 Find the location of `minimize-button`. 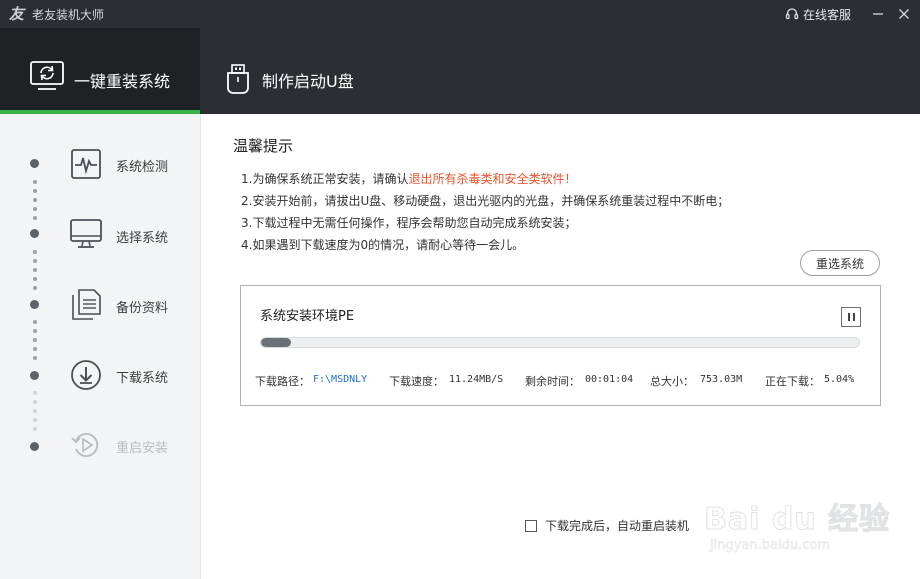

minimize-button is located at coordinates (878, 14).